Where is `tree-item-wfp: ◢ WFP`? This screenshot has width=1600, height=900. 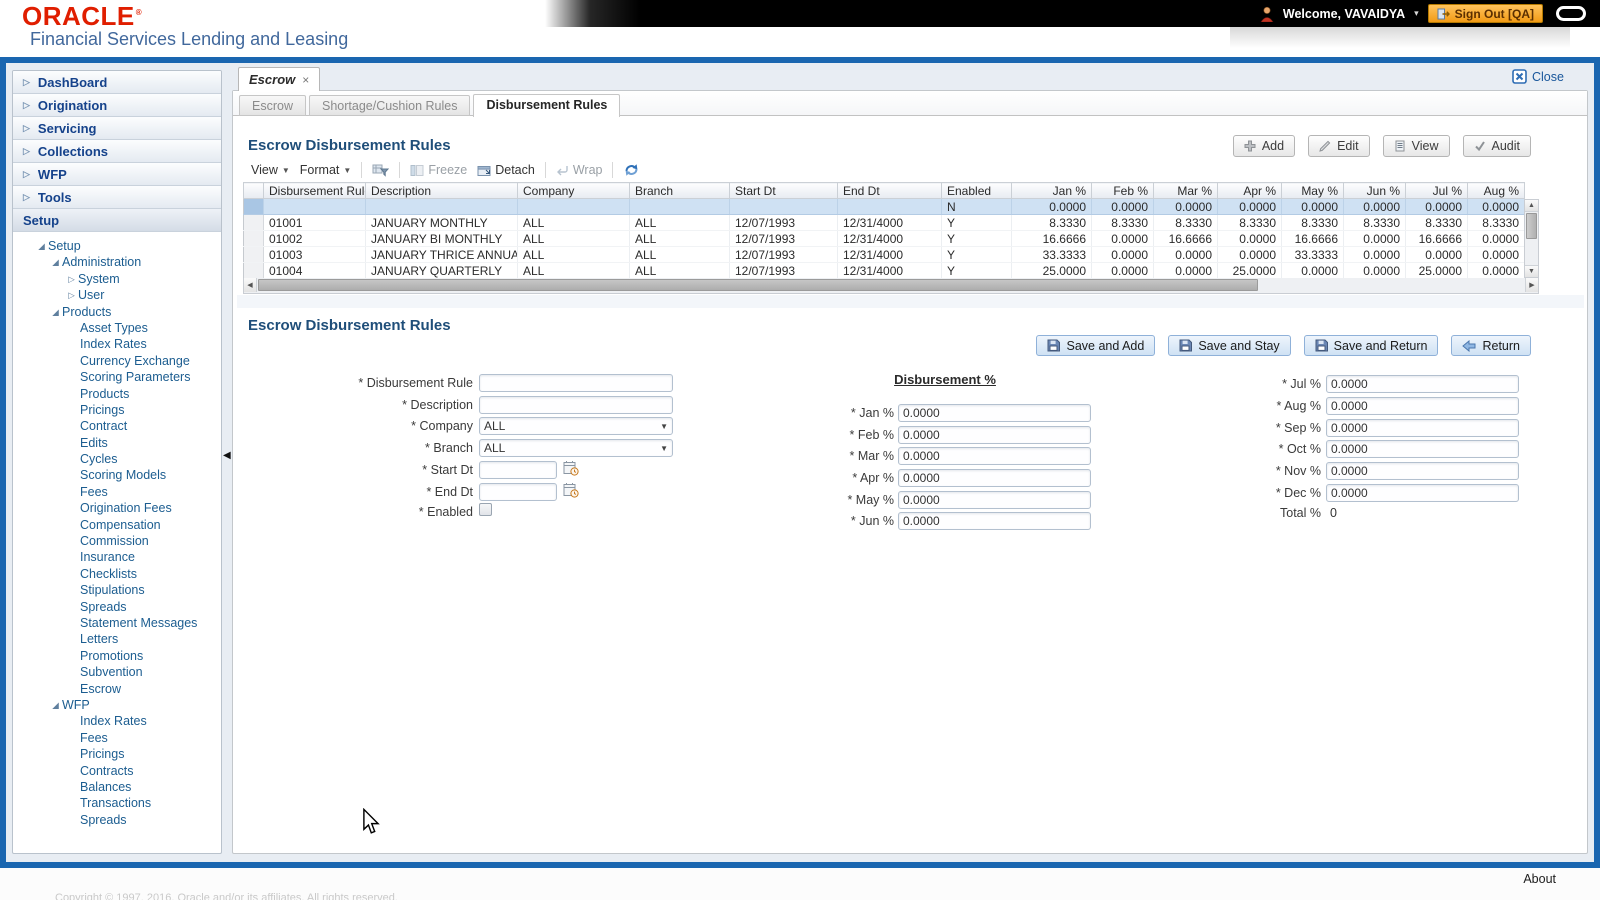 tree-item-wfp: ◢ WFP is located at coordinates (117, 705).